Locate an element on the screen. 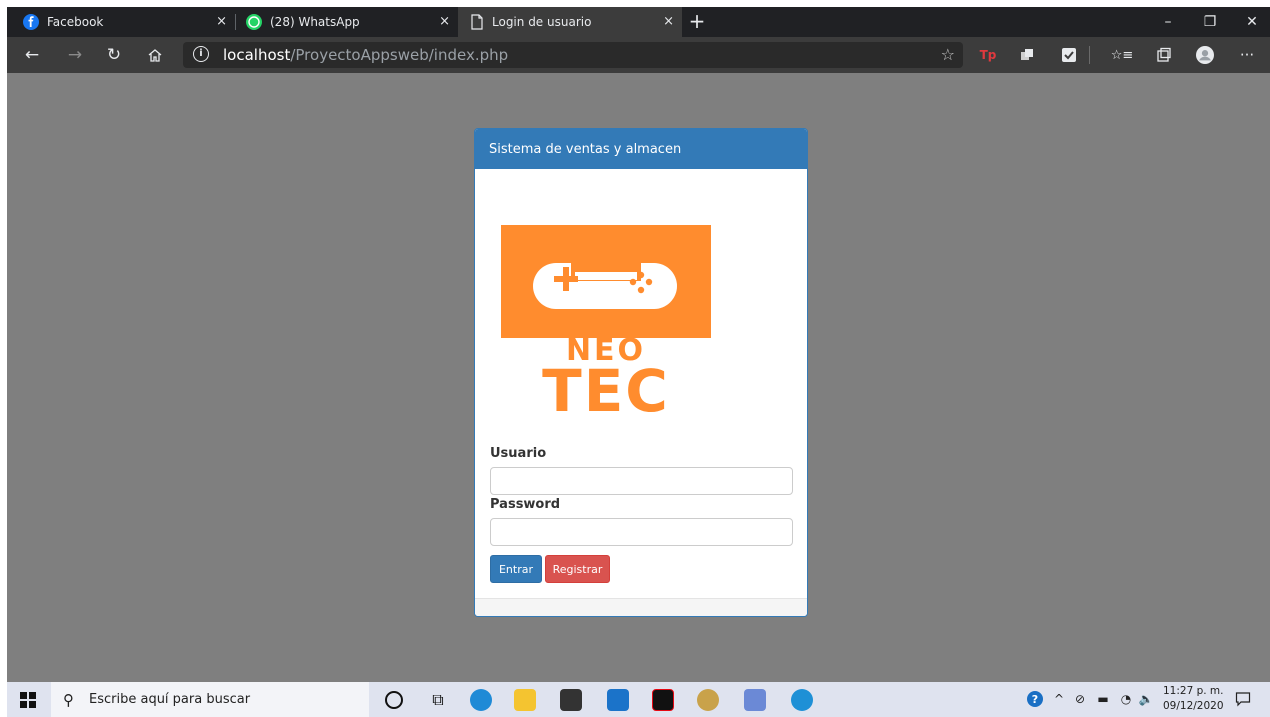 This screenshot has width=1270, height=717. tab-whatsapp: (28) WhatsApp × is located at coordinates (347, 22).